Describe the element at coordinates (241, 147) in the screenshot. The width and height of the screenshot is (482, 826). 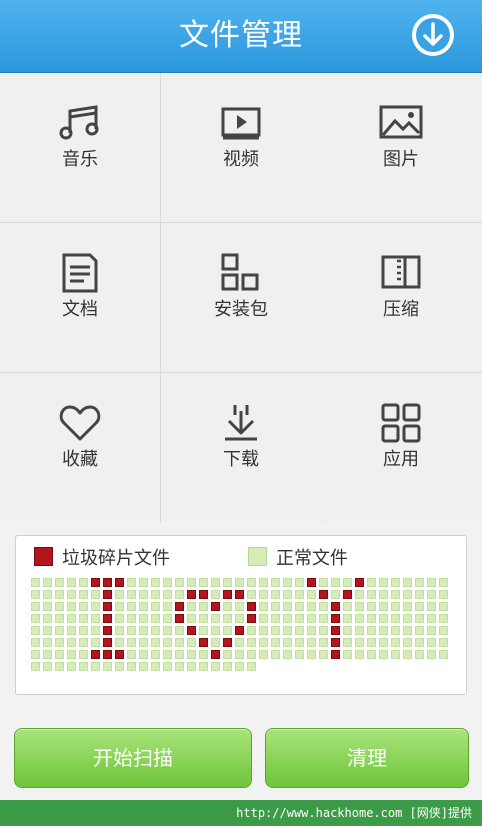
I see `category-video: 视频` at that location.